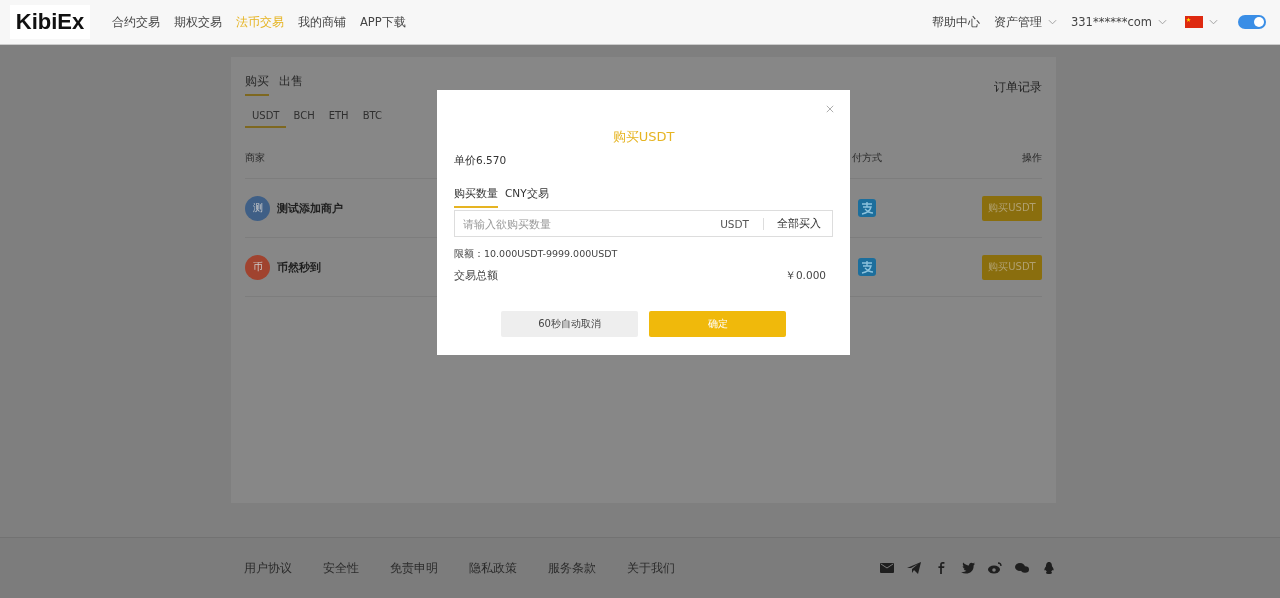  Describe the element at coordinates (830, 109) in the screenshot. I see `close-icon` at that location.